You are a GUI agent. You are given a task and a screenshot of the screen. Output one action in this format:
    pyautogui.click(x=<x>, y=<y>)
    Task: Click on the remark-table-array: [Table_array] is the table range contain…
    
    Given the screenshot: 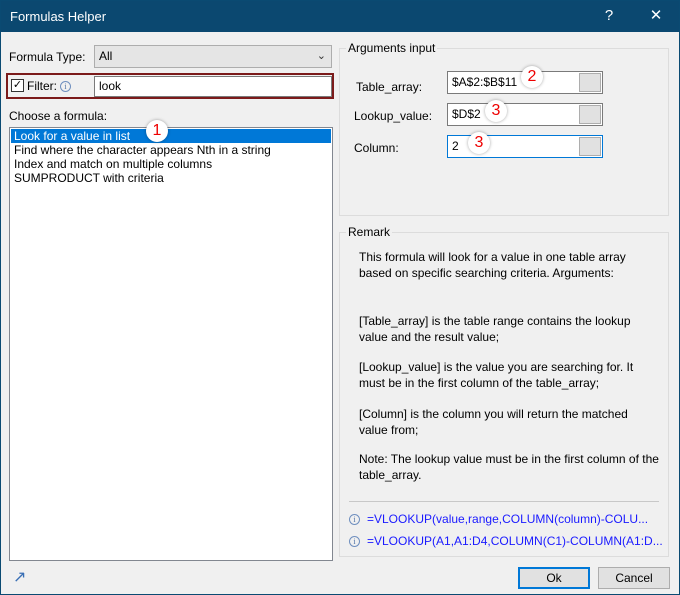 What is the action you would take?
    pyautogui.click(x=495, y=329)
    